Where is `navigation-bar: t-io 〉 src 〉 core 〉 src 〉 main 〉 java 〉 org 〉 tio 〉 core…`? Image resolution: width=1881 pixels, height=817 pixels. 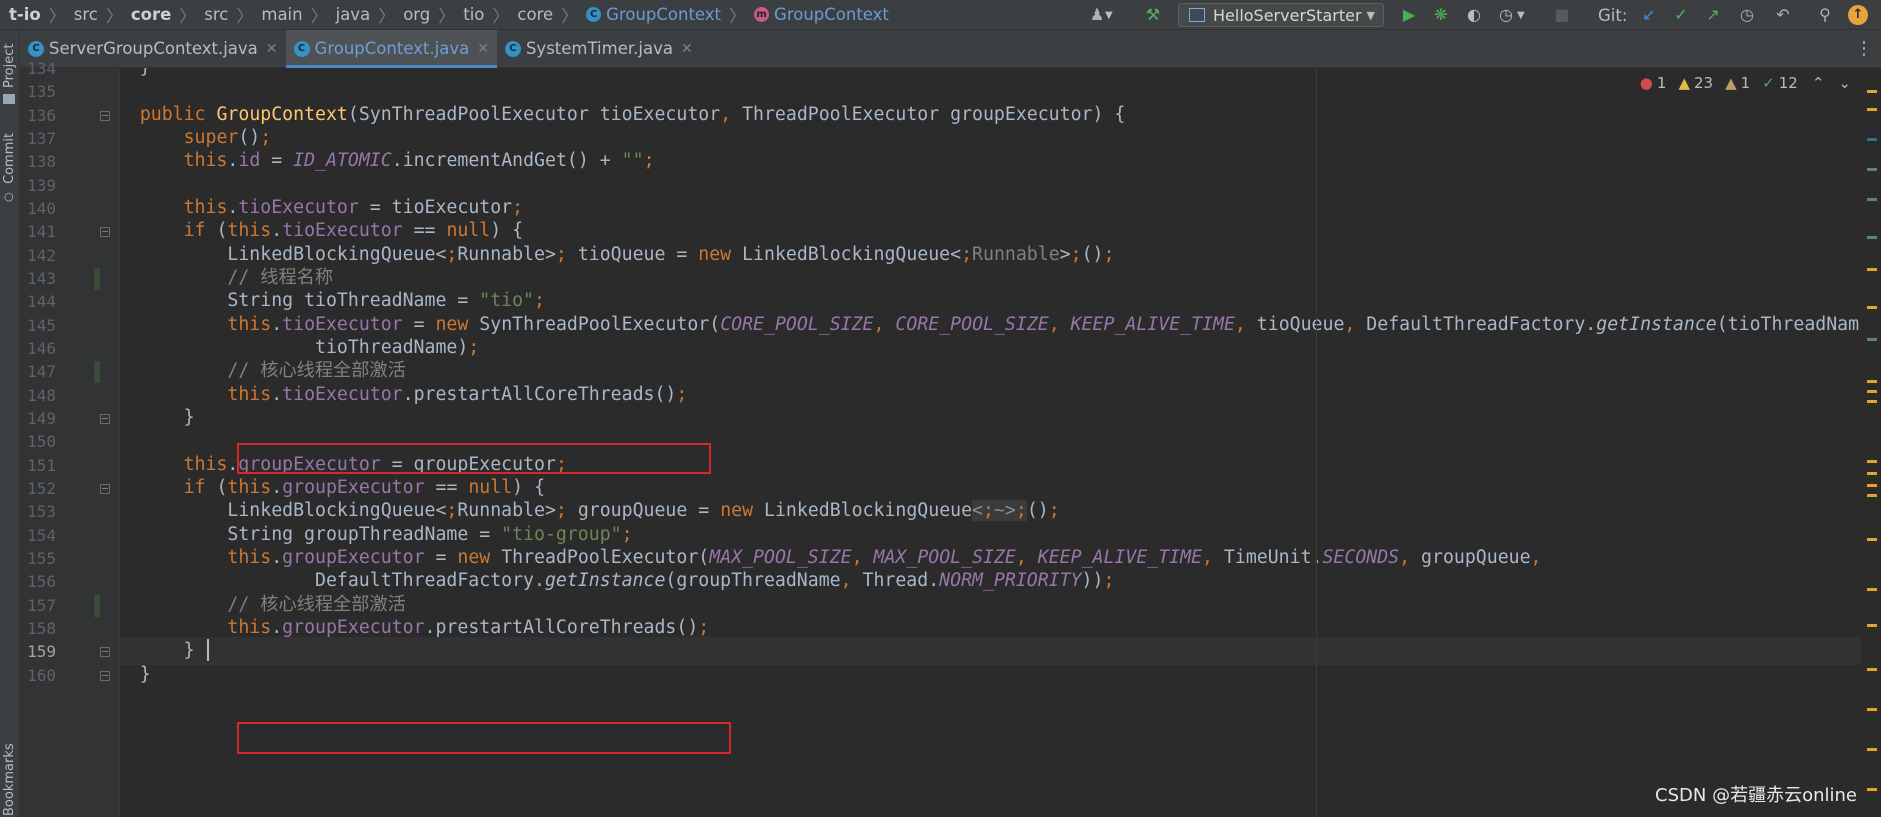
navigation-bar: t-io 〉 src 〉 core 〉 src 〉 main 〉 java 〉 org 〉 tio 〉 core… is located at coordinates (940, 15).